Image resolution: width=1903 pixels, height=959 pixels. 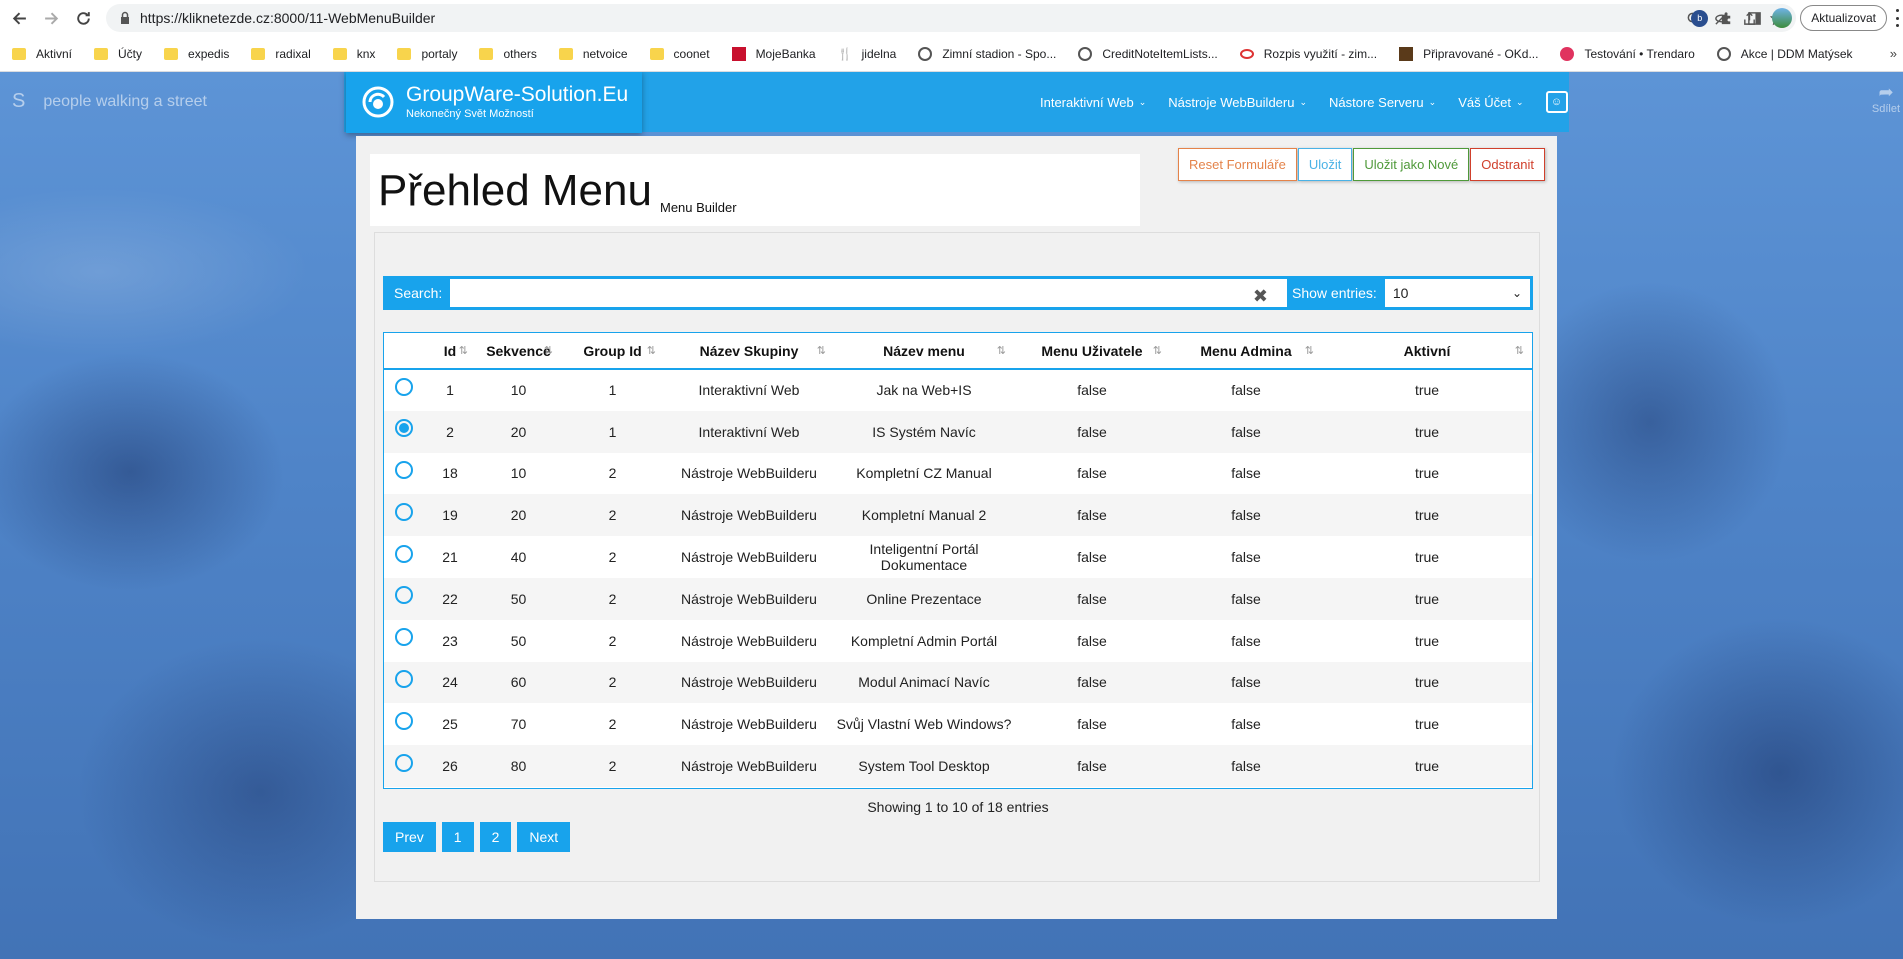 What do you see at coordinates (450, 351) in the screenshot?
I see `column-header: Id ⇅` at bounding box center [450, 351].